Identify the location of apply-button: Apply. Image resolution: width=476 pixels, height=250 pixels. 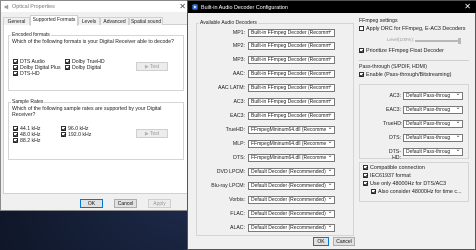
(159, 203).